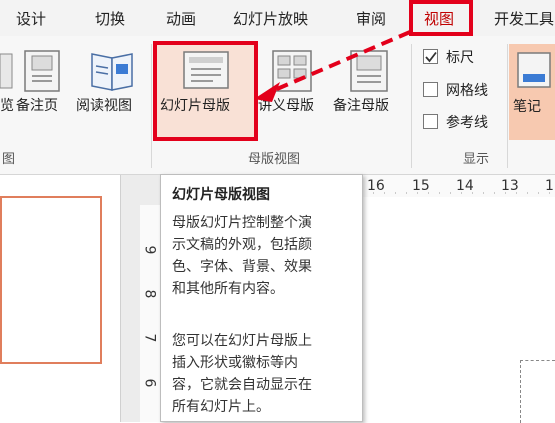  Describe the element at coordinates (9, 159) in the screenshot. I see `group-label-presentation-views: 图` at that location.